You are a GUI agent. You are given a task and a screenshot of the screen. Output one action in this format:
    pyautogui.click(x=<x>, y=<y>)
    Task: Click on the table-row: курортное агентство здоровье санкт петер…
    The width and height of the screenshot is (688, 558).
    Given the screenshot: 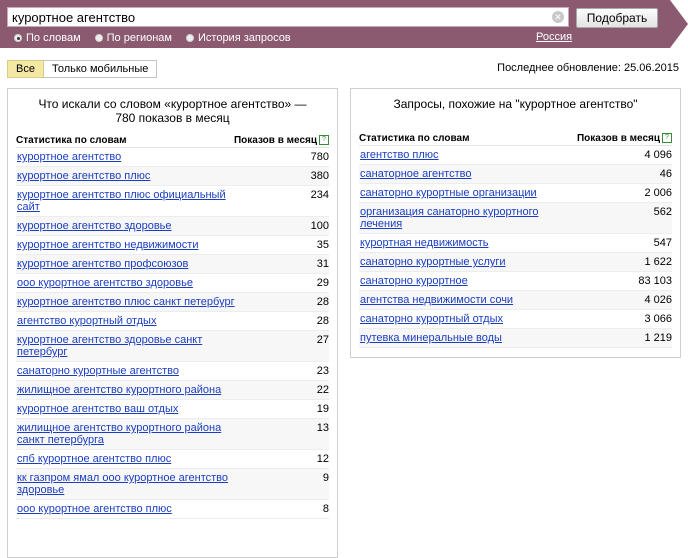 What is the action you would take?
    pyautogui.click(x=172, y=346)
    